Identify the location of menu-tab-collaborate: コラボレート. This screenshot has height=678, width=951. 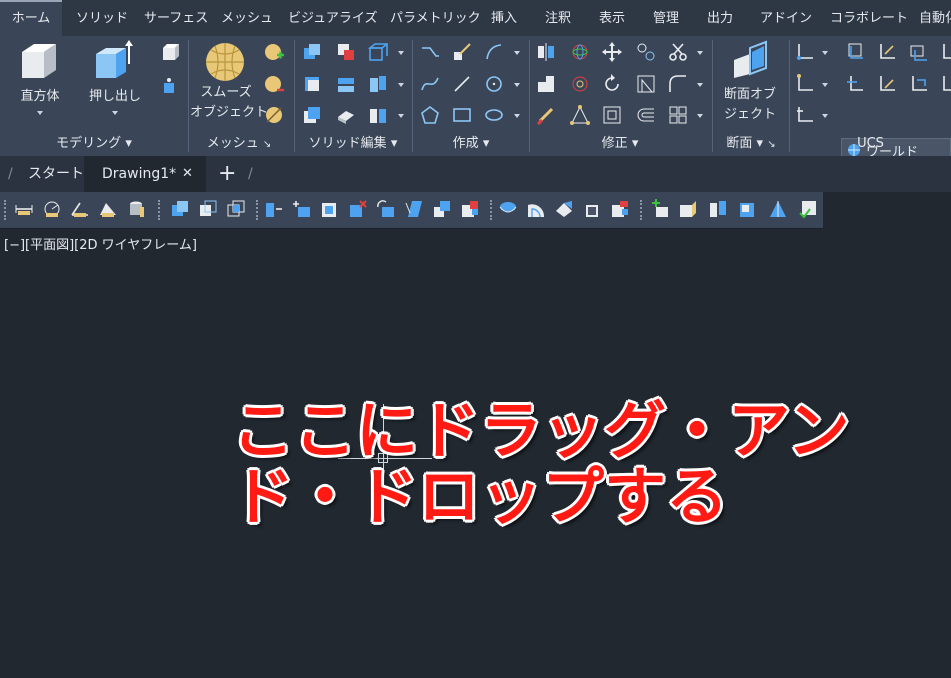
(869, 18).